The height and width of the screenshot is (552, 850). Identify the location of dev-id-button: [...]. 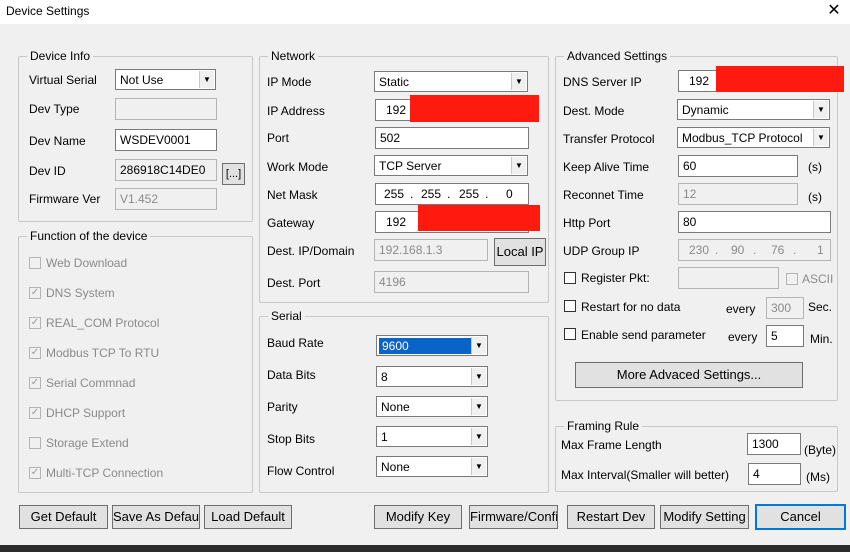
(233, 174).